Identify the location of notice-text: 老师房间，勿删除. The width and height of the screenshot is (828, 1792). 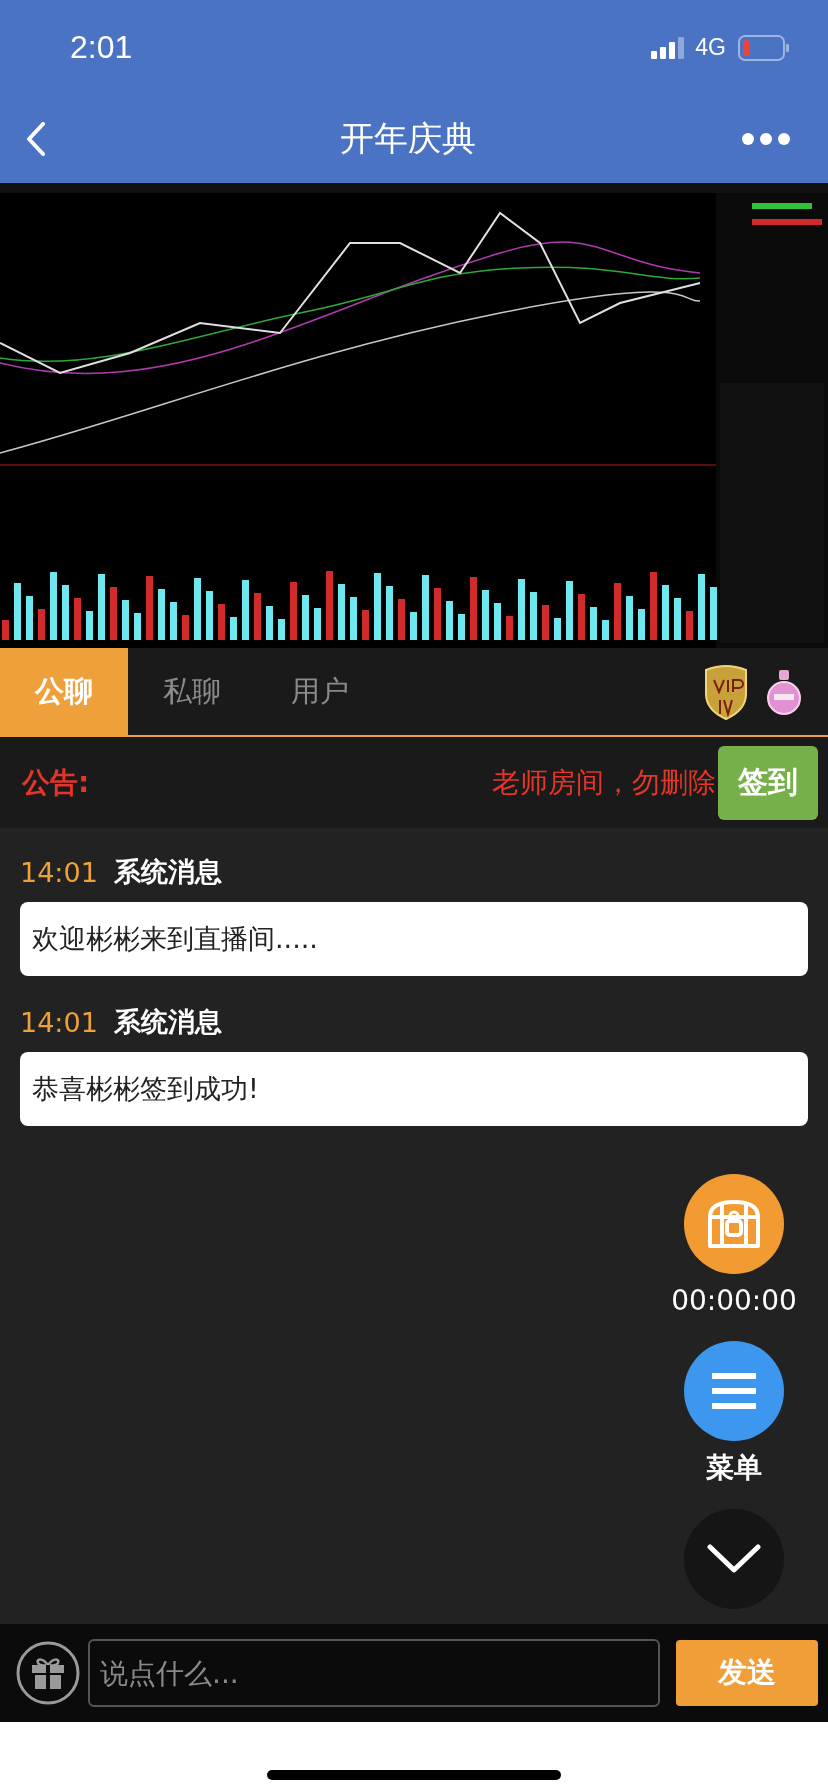
(604, 782).